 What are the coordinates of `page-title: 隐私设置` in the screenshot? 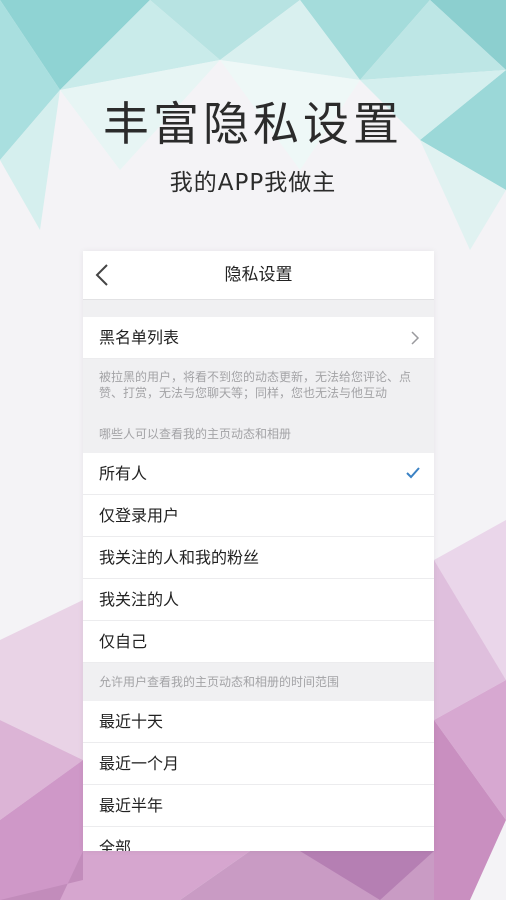 It's located at (258, 275).